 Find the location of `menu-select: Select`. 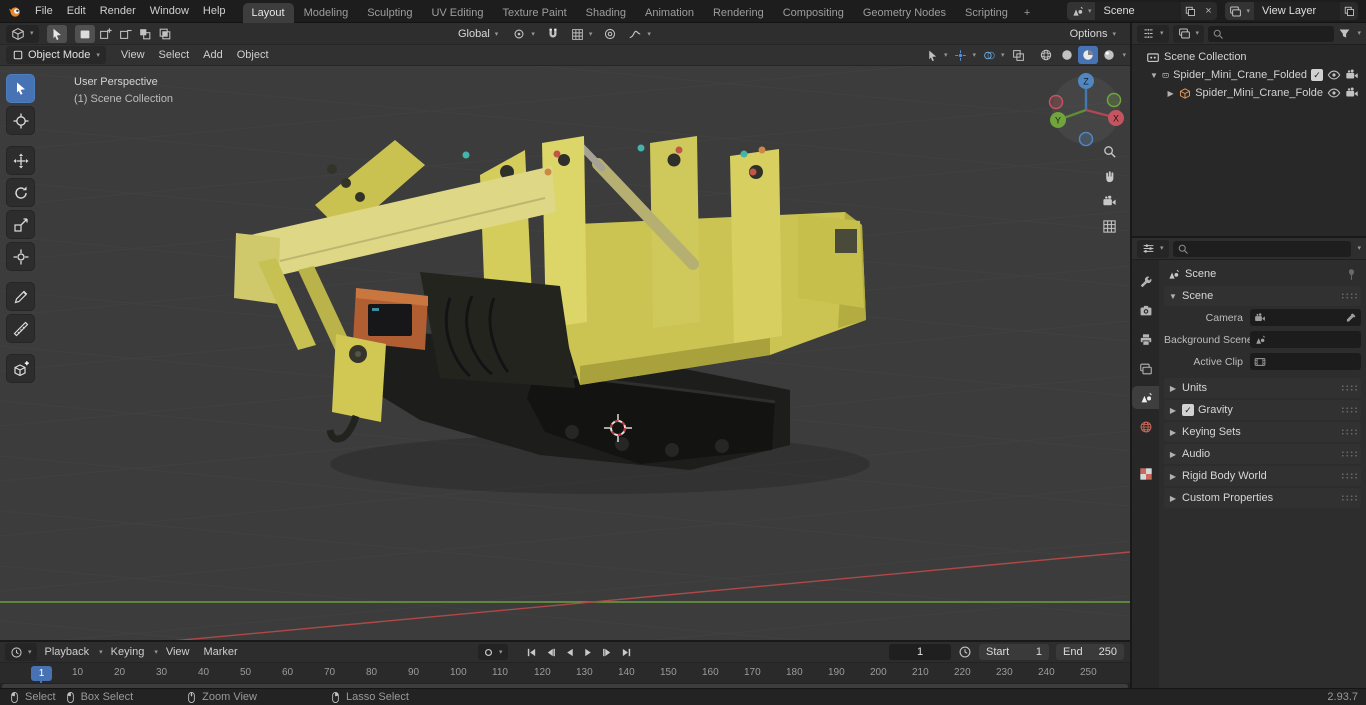

menu-select: Select is located at coordinates (174, 55).